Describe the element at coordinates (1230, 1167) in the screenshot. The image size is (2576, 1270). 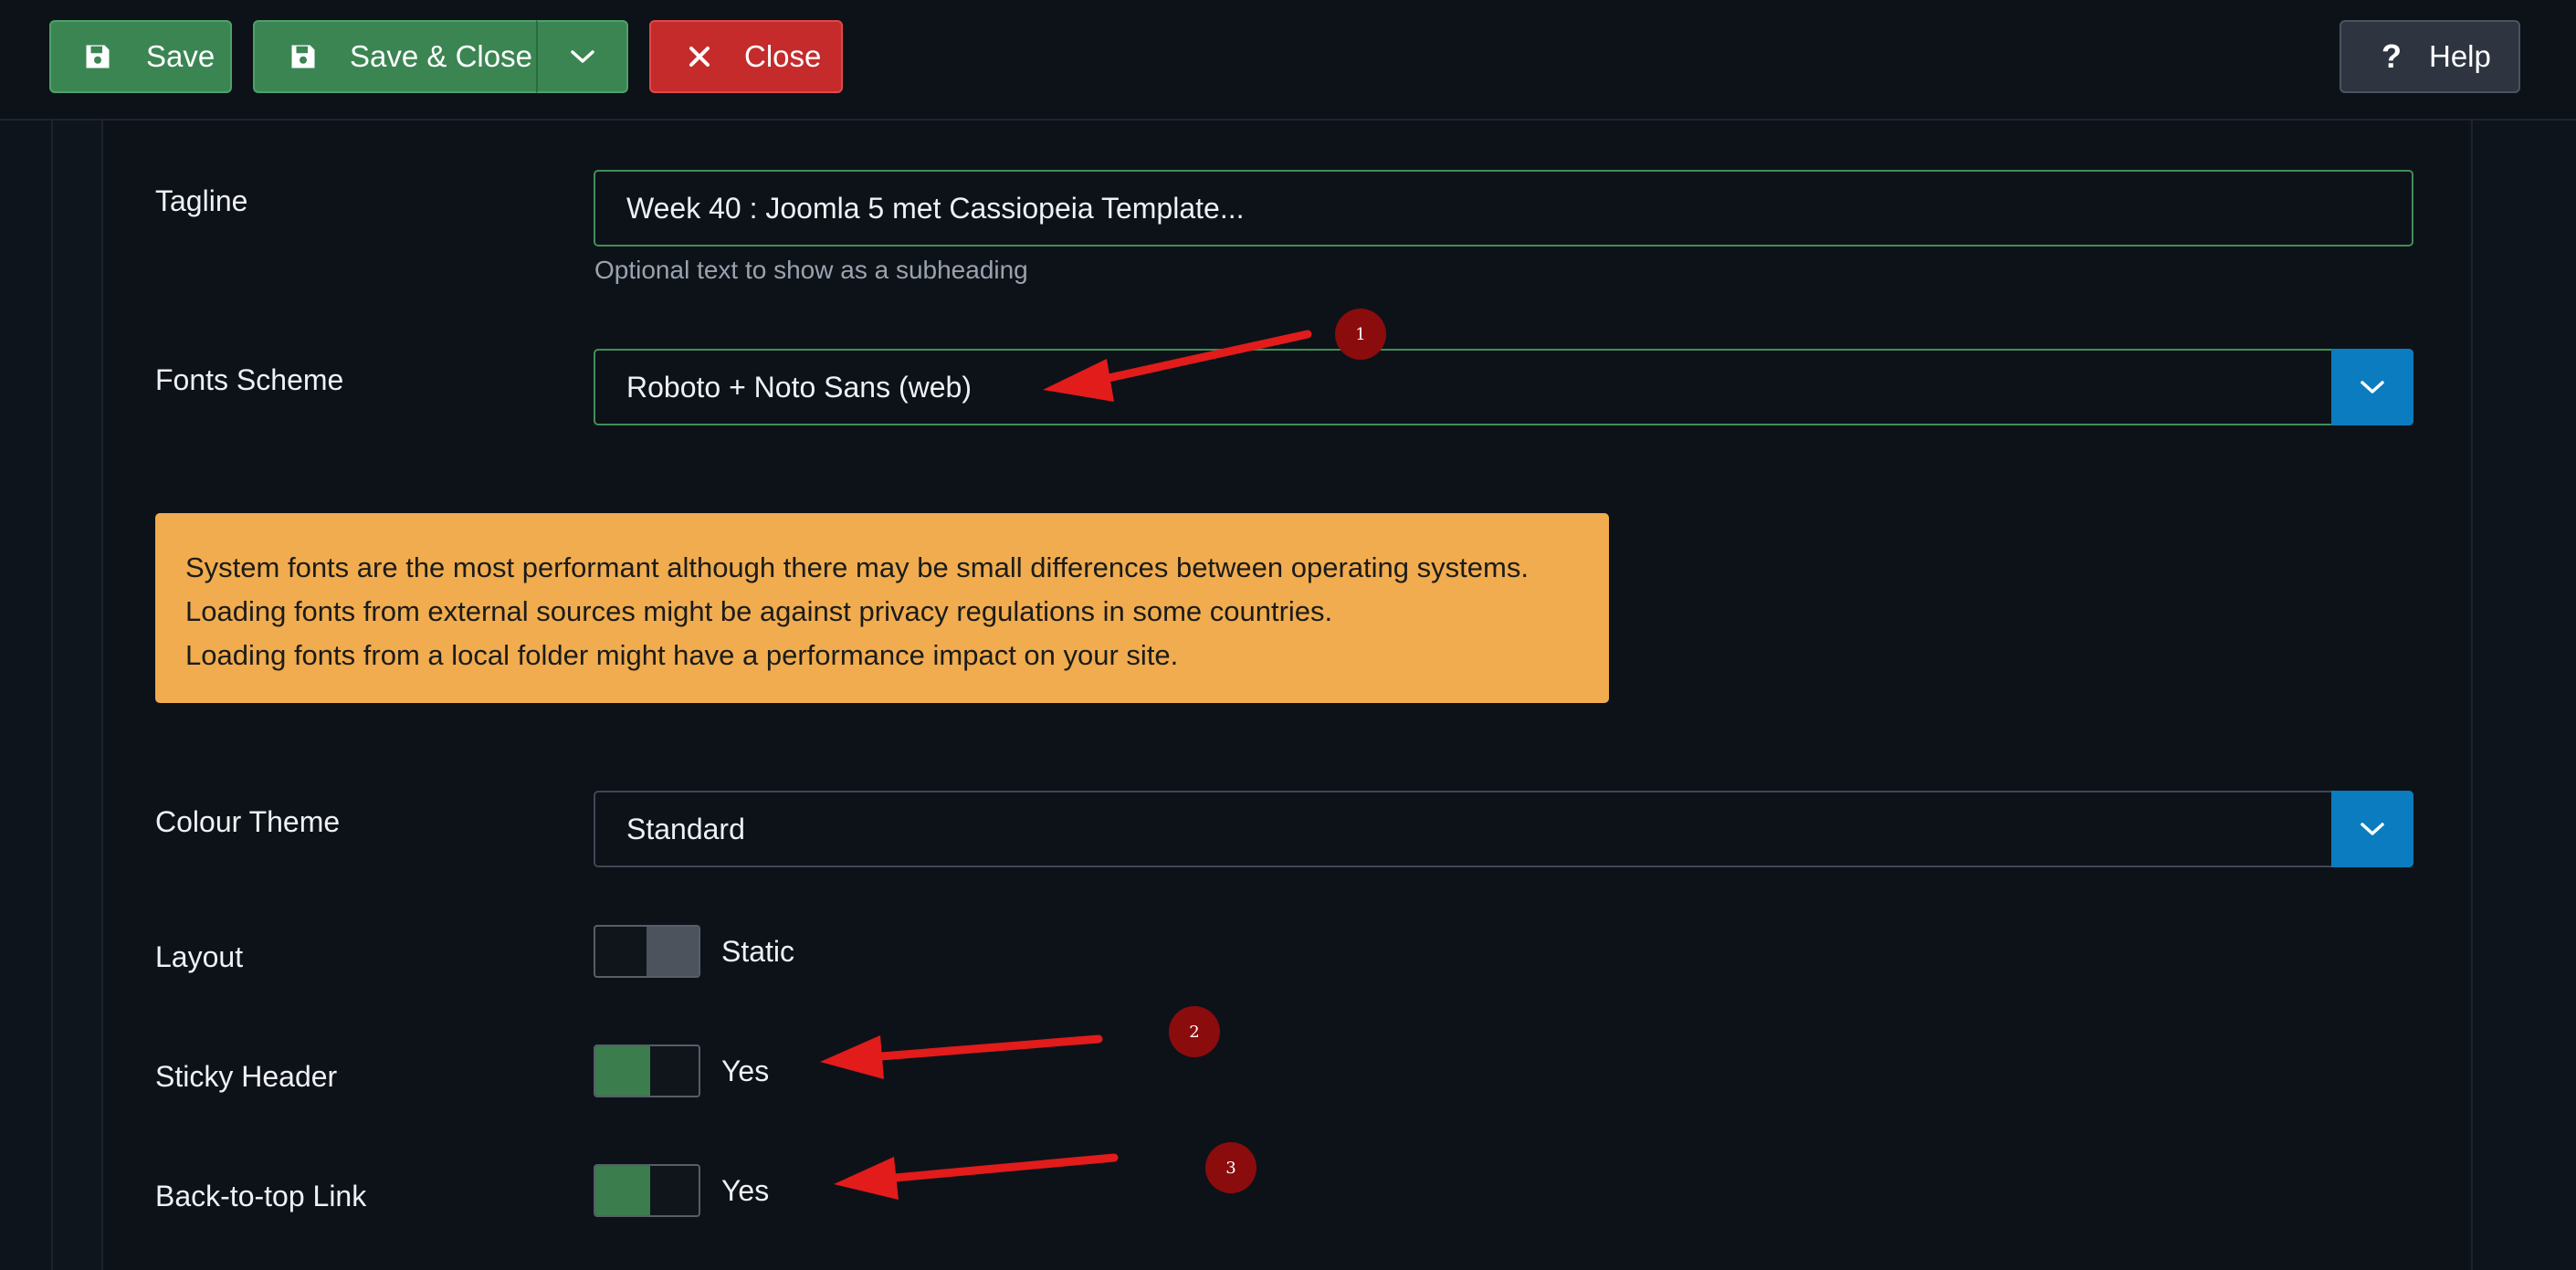
I see `annotation-badge-3: 3` at that location.